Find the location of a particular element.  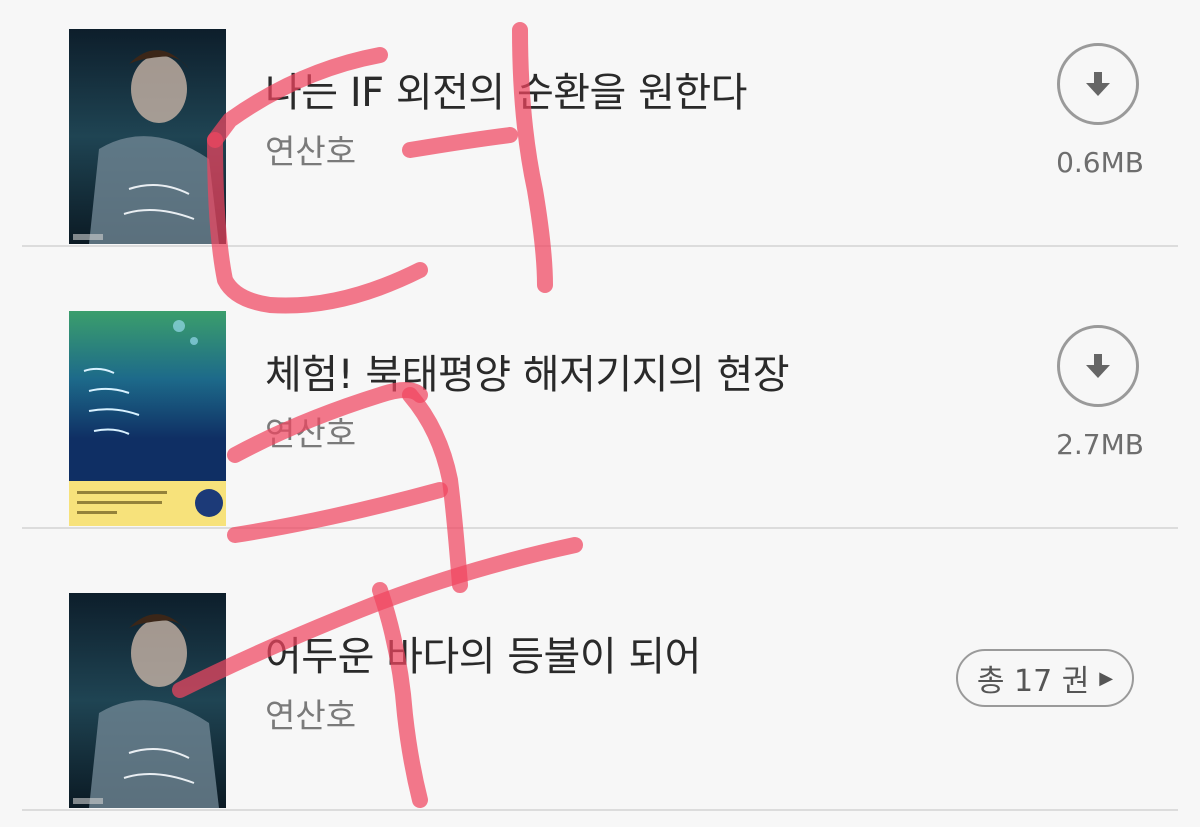

book-title: 나는 IF 외전의 순환을 원한다 is located at coordinates (506, 89).